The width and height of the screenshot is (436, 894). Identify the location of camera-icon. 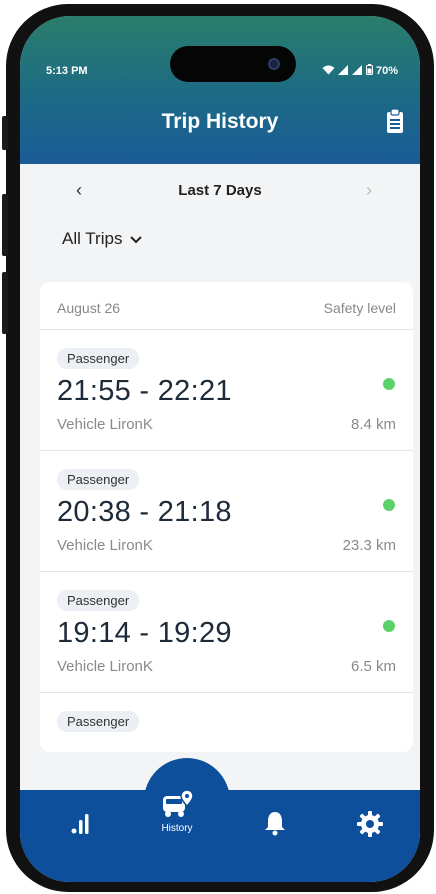
(274, 64).